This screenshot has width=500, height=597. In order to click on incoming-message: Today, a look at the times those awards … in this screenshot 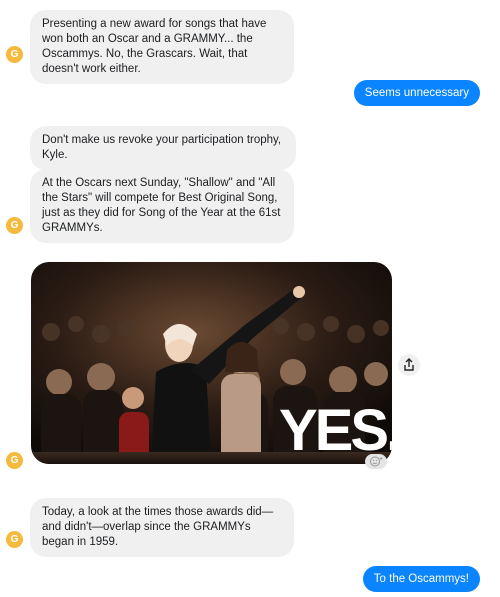, I will do `click(162, 527)`.